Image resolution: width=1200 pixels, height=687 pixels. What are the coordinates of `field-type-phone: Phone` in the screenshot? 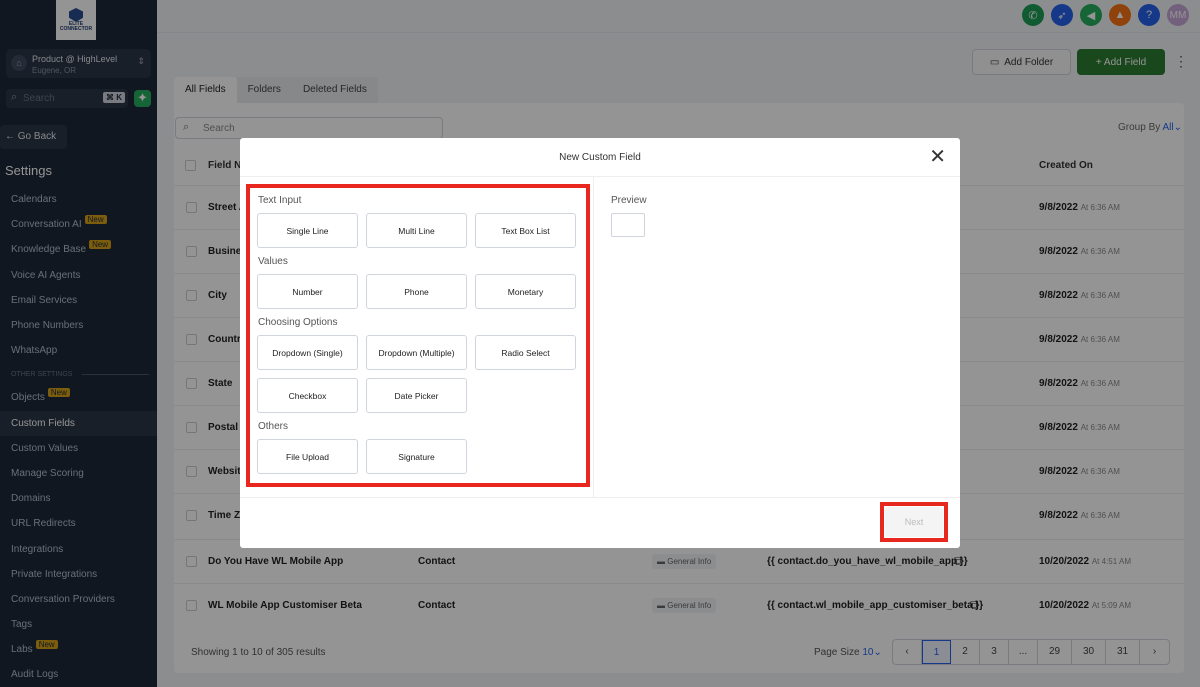 It's located at (416, 291).